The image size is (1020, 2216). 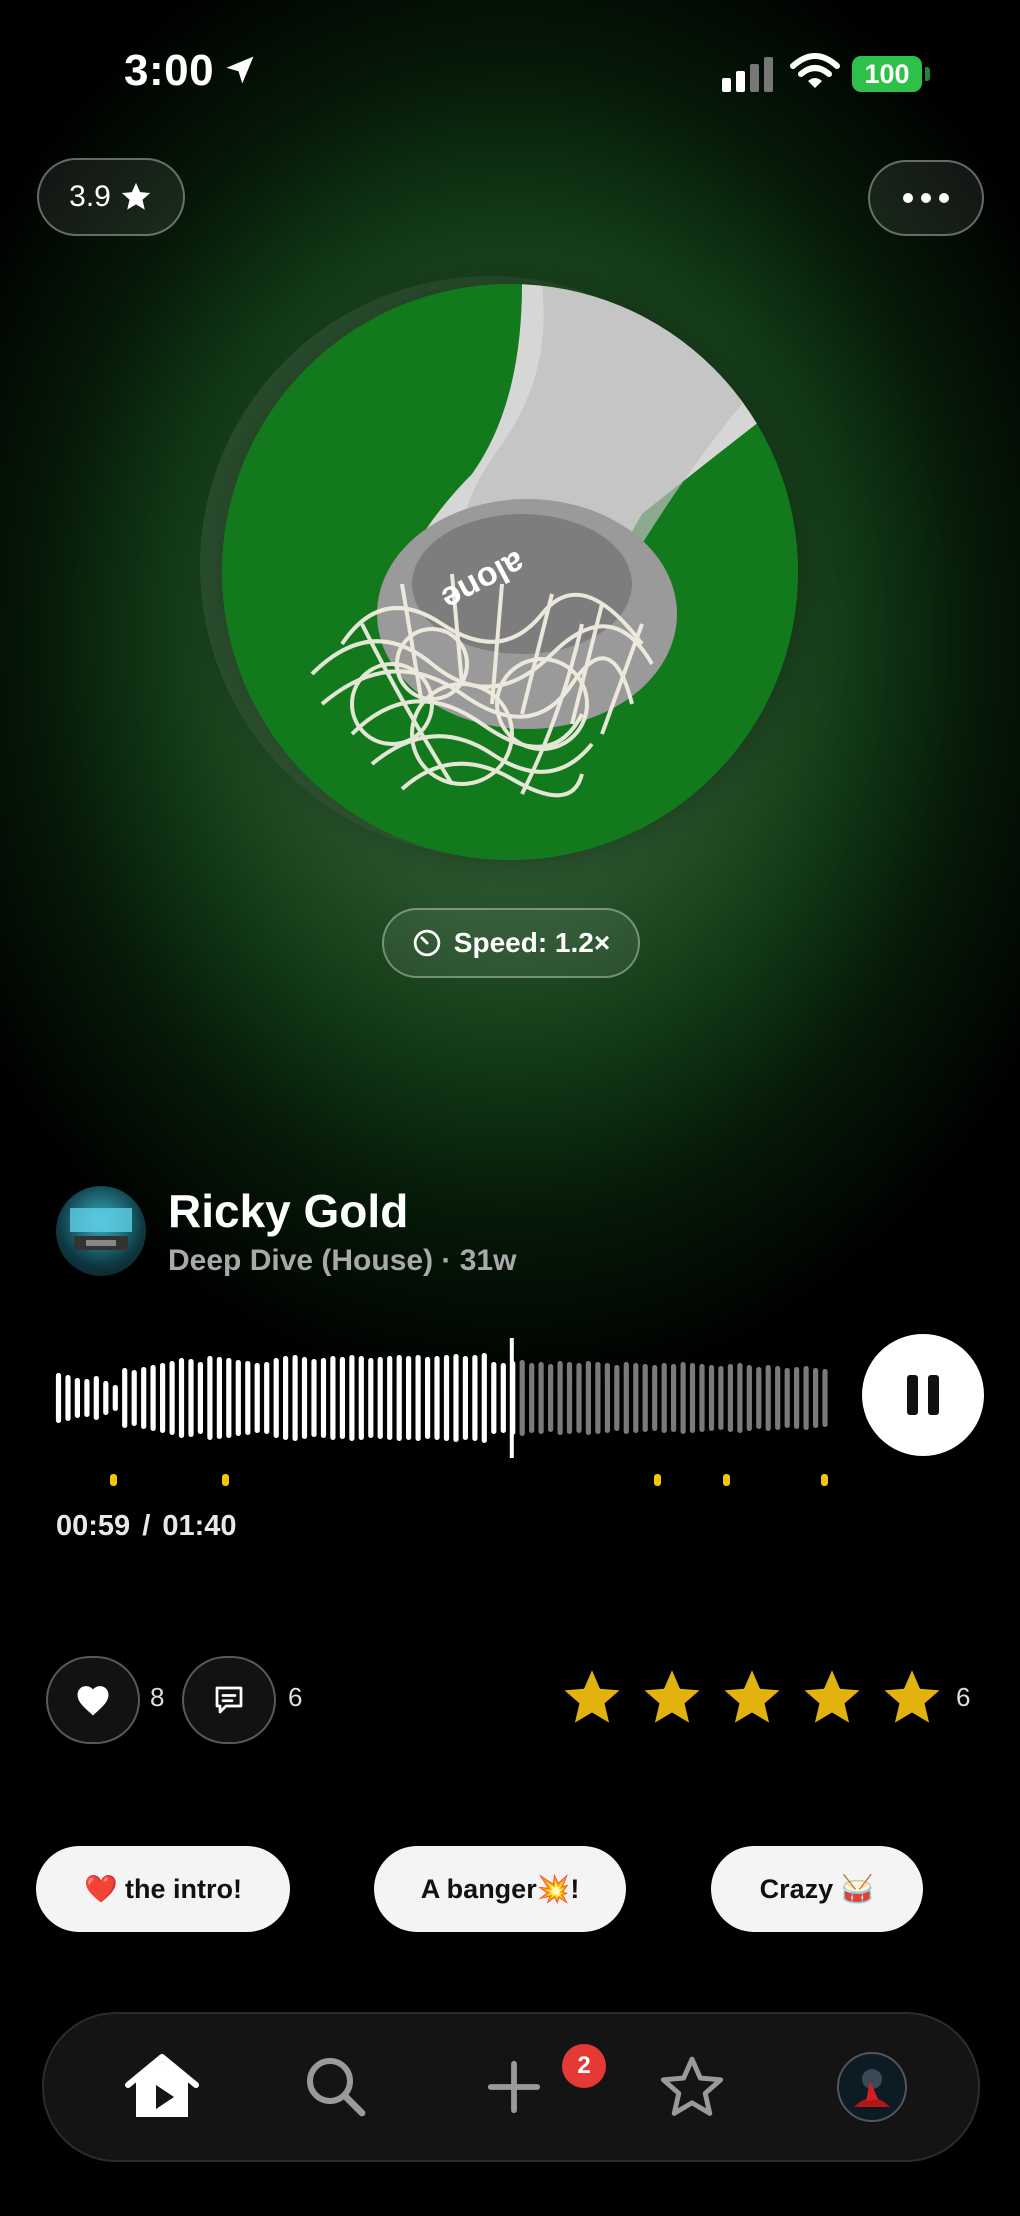 I want to click on waveform-scrubber, so click(x=442, y=1398).